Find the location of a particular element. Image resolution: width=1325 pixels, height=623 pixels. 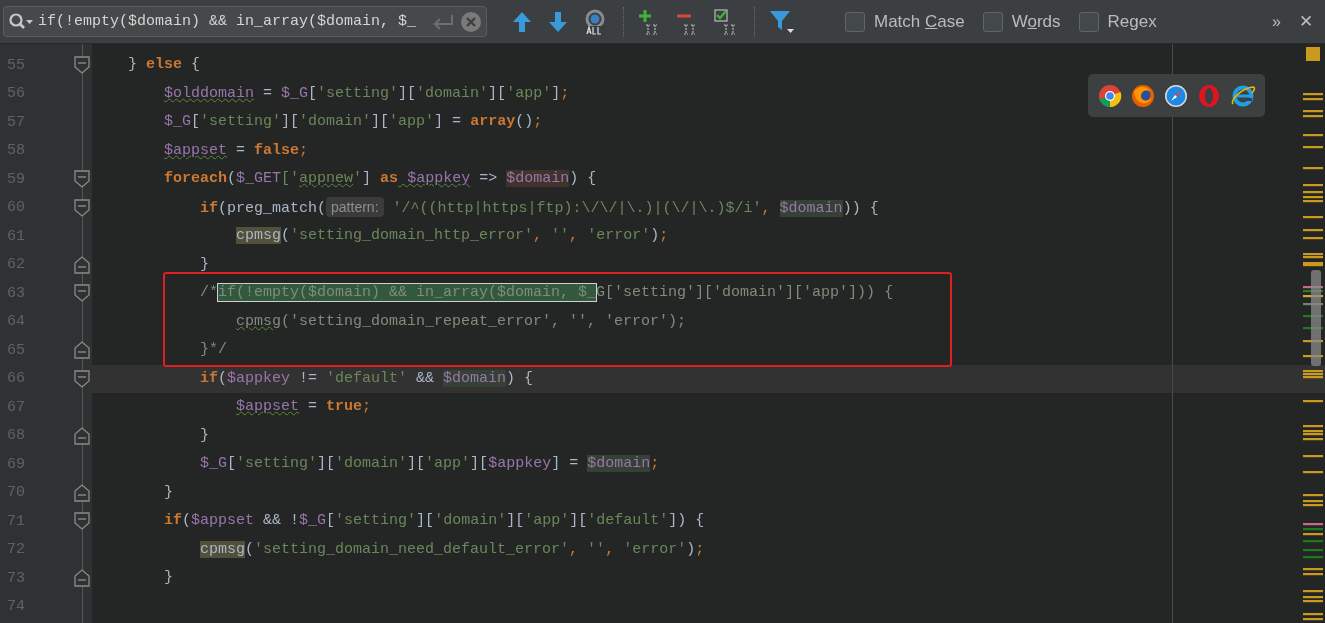

code-line: foreach($_GET['appnew'] as $appkey => $domain) { is located at coordinates (380, 179).